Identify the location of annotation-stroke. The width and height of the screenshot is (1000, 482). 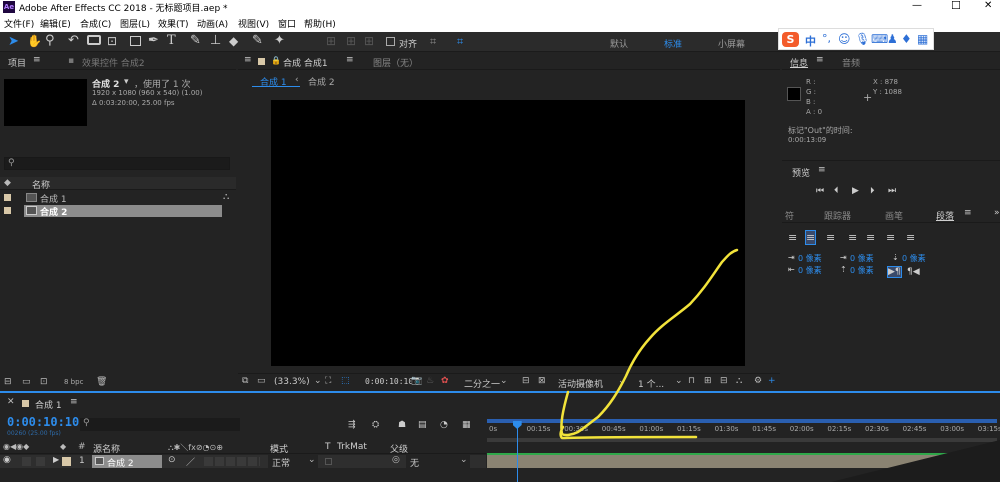
(649, 344).